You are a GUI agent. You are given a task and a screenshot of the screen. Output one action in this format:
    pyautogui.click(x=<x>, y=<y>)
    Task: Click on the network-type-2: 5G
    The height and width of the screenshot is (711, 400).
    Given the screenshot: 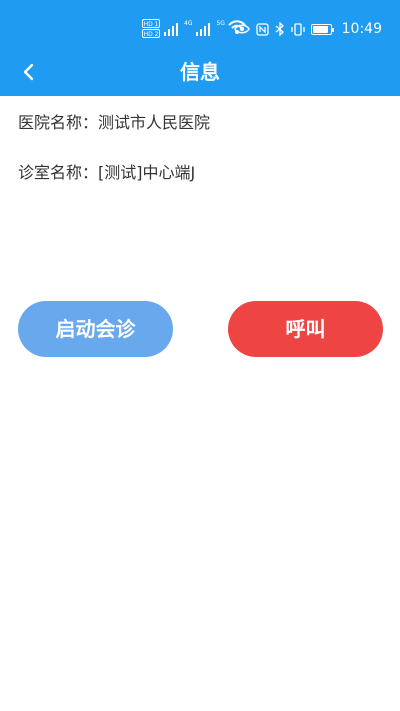 What is the action you would take?
    pyautogui.click(x=220, y=23)
    